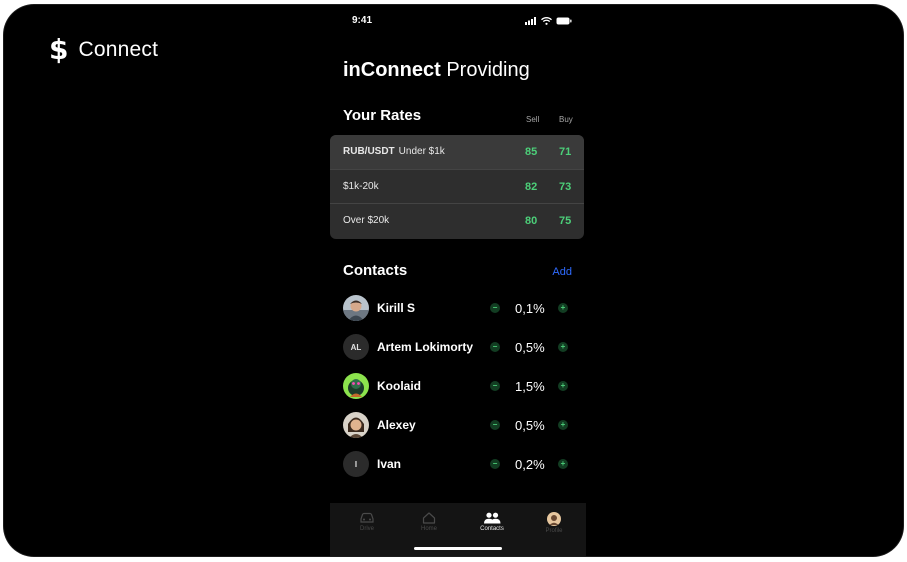 The image size is (907, 562). I want to click on contact-name: Artem Lokimorty, so click(425, 347).